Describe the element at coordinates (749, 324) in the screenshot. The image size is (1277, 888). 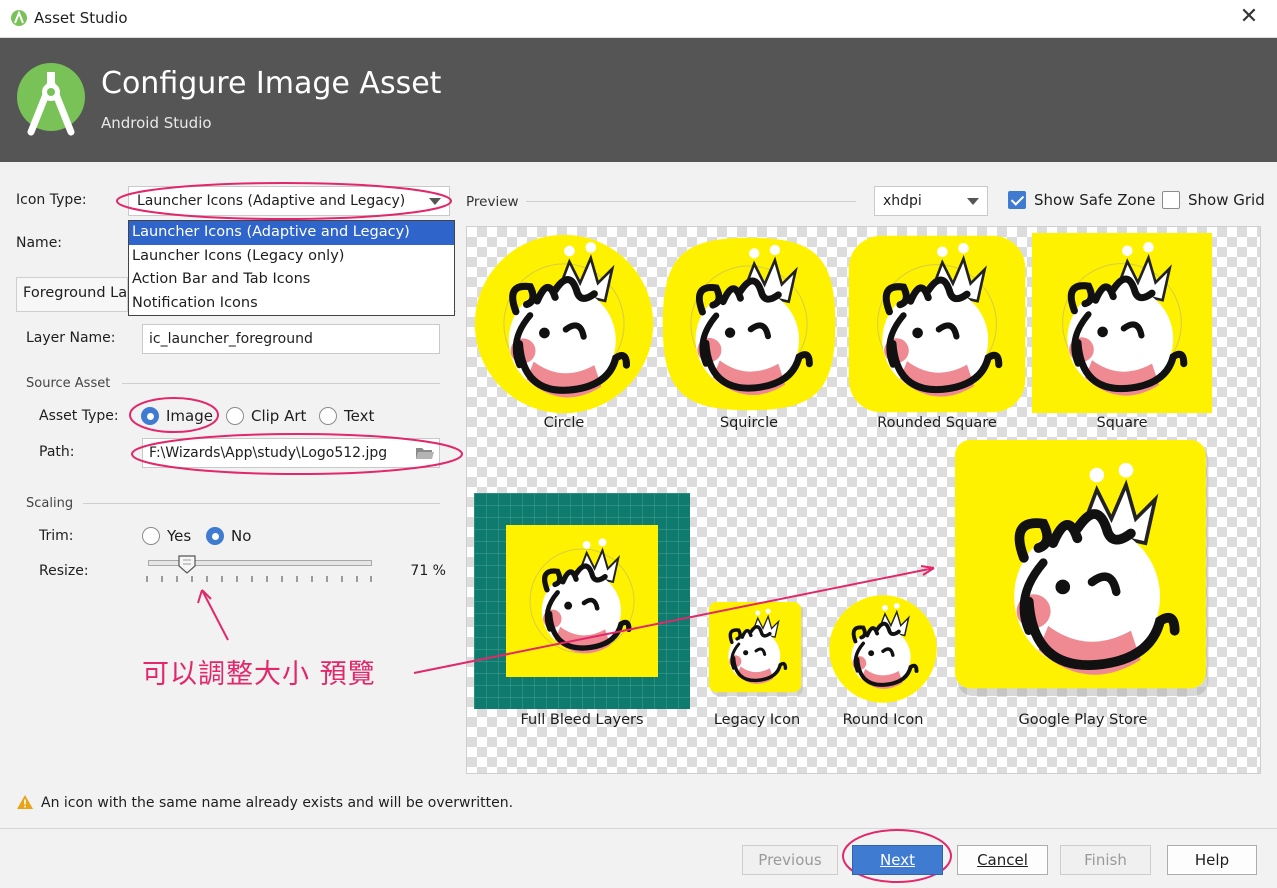
I see `icon-preview-squircle` at that location.